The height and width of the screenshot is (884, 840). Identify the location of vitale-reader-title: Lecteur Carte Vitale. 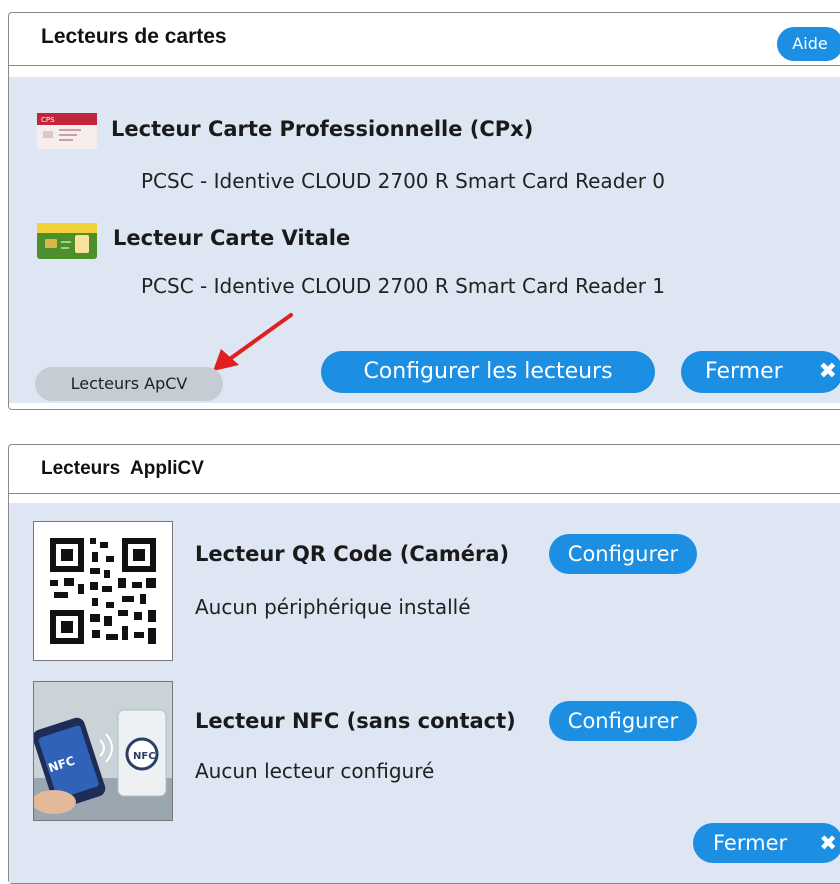
(232, 238).